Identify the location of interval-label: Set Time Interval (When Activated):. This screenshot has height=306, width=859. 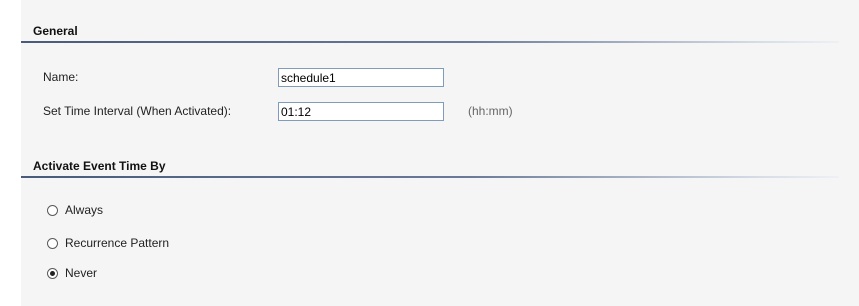
(137, 111).